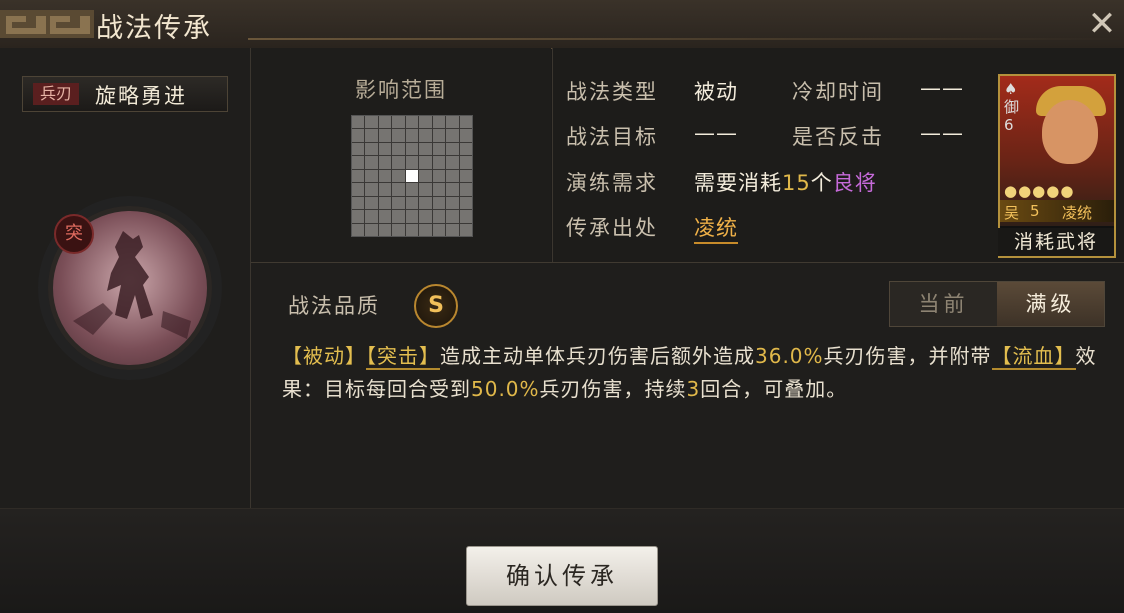 This screenshot has height=613, width=1124. Describe the element at coordinates (401, 90) in the screenshot. I see `range-title: 影响范围` at that location.